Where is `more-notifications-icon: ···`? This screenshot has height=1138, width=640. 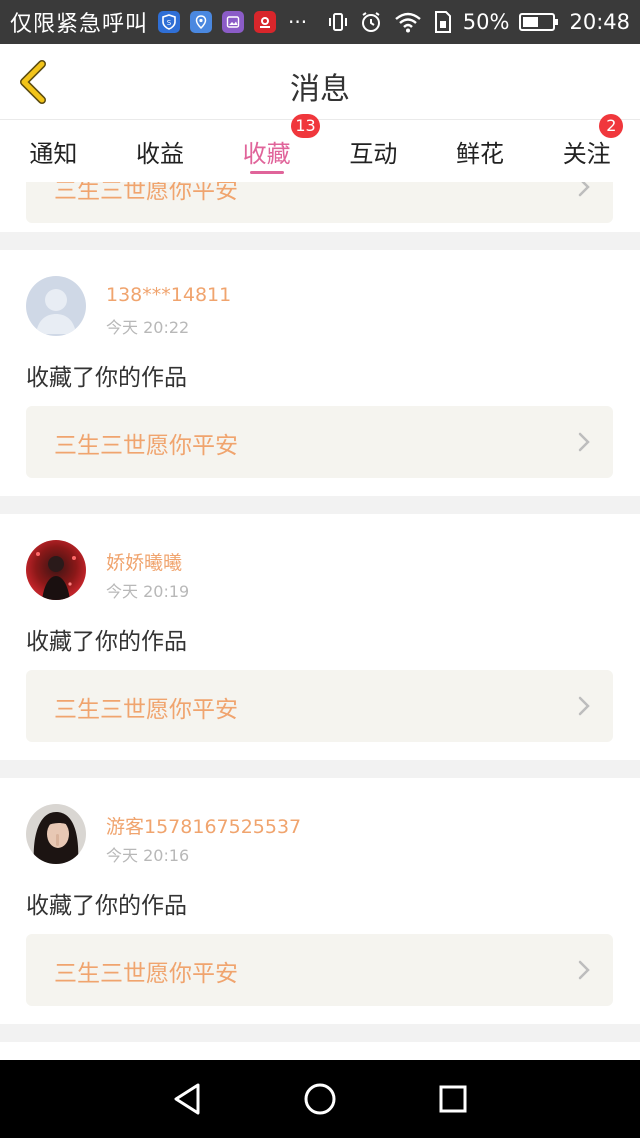 more-notifications-icon: ··· is located at coordinates (298, 22).